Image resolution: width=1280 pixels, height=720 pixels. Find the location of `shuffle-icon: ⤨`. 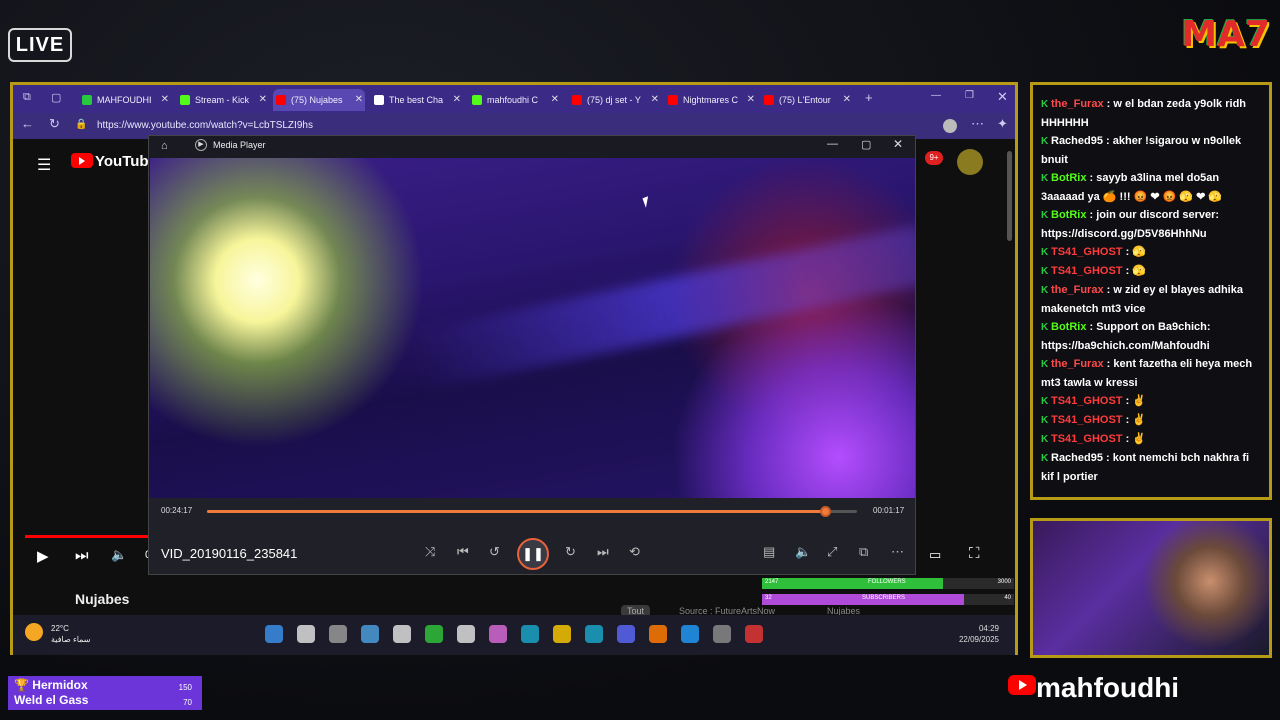

shuffle-icon: ⤨ is located at coordinates (430, 552).